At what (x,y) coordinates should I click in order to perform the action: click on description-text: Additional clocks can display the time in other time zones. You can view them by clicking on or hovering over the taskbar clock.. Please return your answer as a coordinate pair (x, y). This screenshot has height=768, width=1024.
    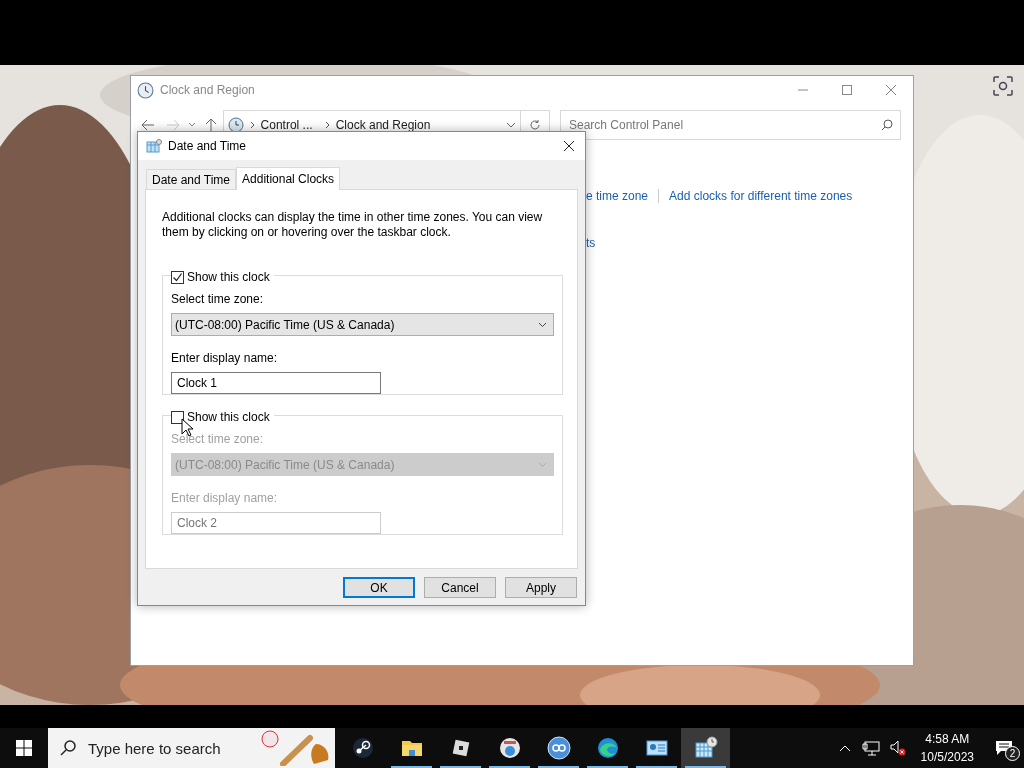
    Looking at the image, I should click on (353, 225).